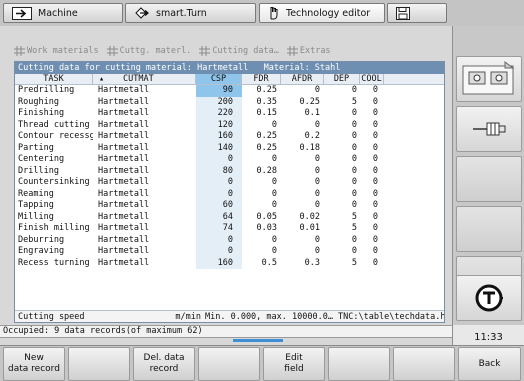  What do you see at coordinates (342, 79) in the screenshot?
I see `column-header-dep: DEP` at bounding box center [342, 79].